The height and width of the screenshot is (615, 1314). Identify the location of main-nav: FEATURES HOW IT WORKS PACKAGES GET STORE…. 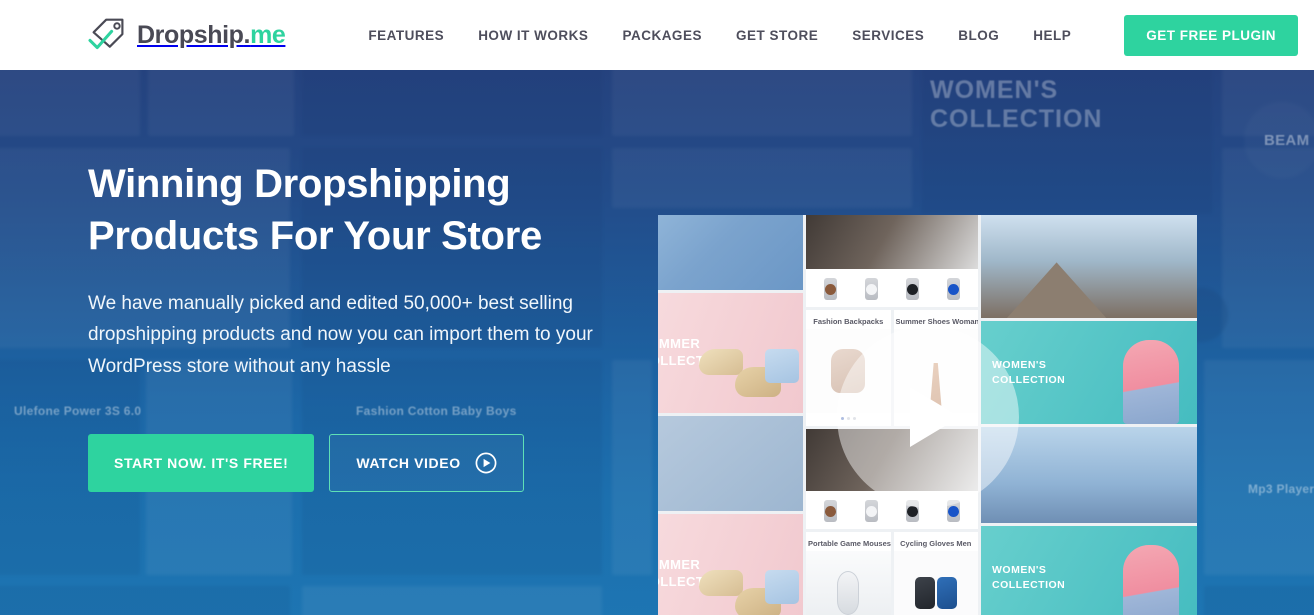
(719, 35).